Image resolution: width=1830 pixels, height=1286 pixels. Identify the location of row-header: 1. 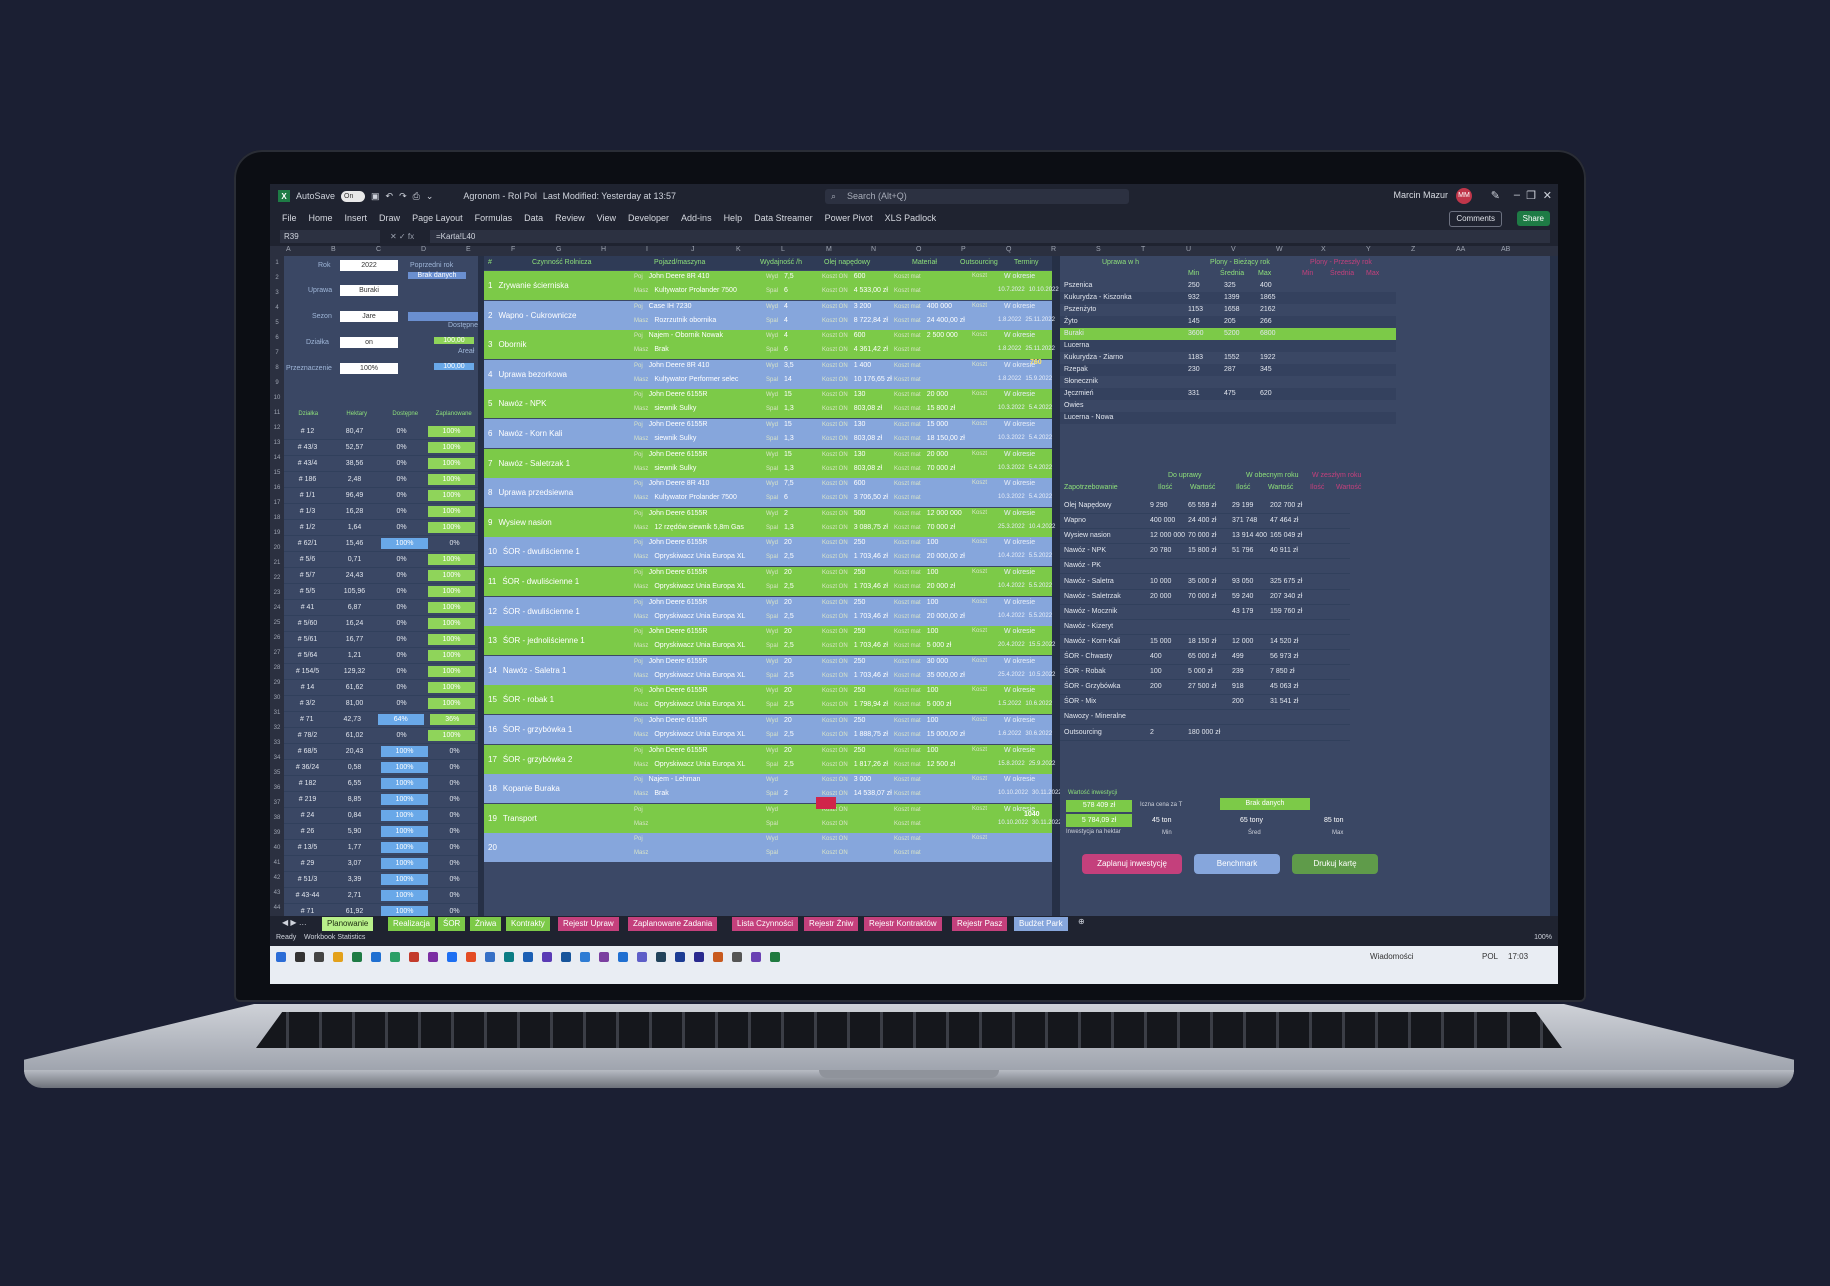
(277, 263).